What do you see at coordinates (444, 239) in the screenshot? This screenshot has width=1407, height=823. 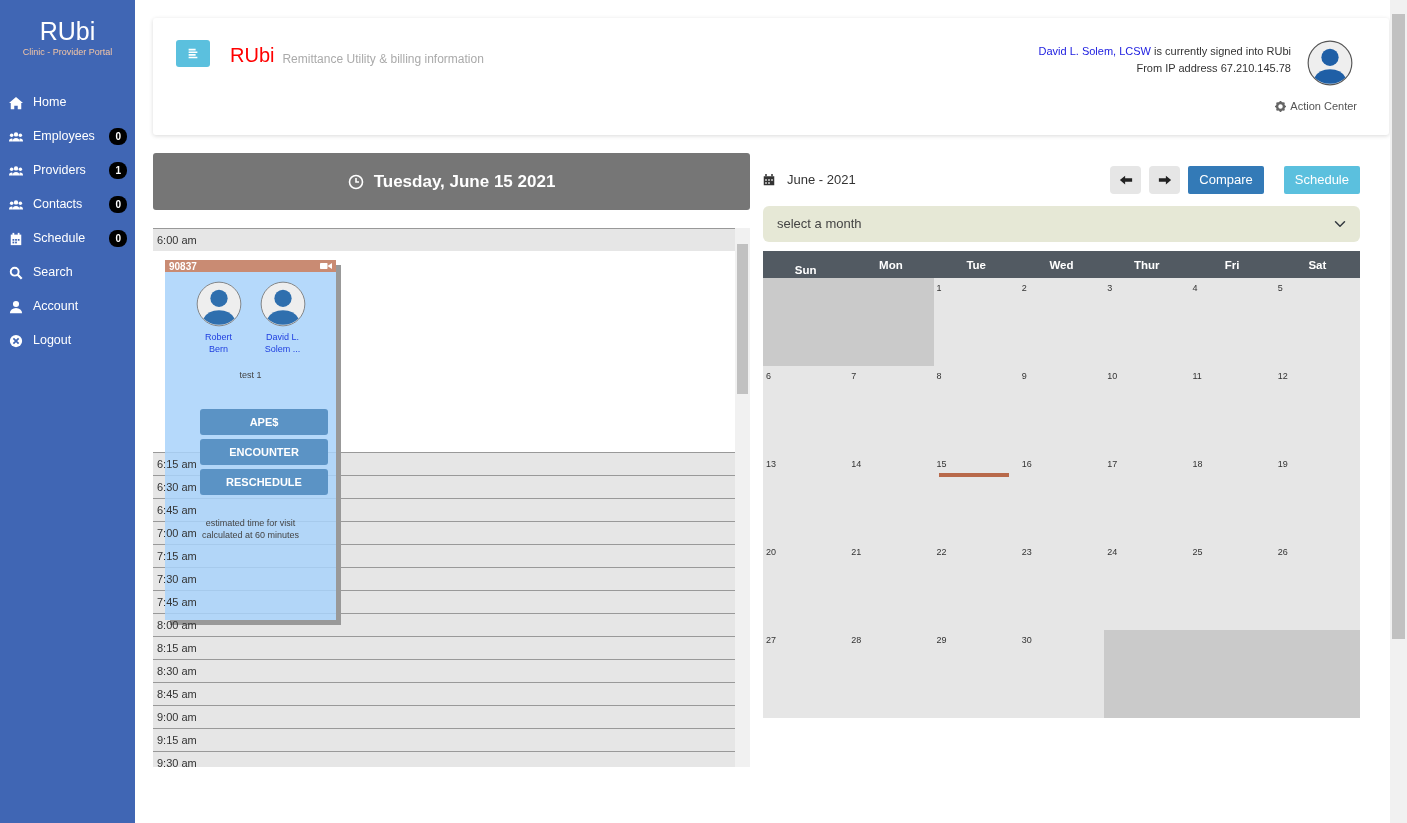 I see `time-slot: 6:00 am` at bounding box center [444, 239].